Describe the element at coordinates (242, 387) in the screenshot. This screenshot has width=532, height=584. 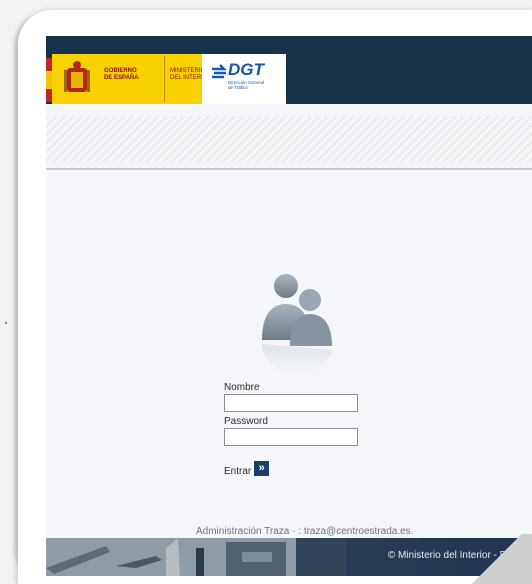
I see `username-label: Nombre` at that location.